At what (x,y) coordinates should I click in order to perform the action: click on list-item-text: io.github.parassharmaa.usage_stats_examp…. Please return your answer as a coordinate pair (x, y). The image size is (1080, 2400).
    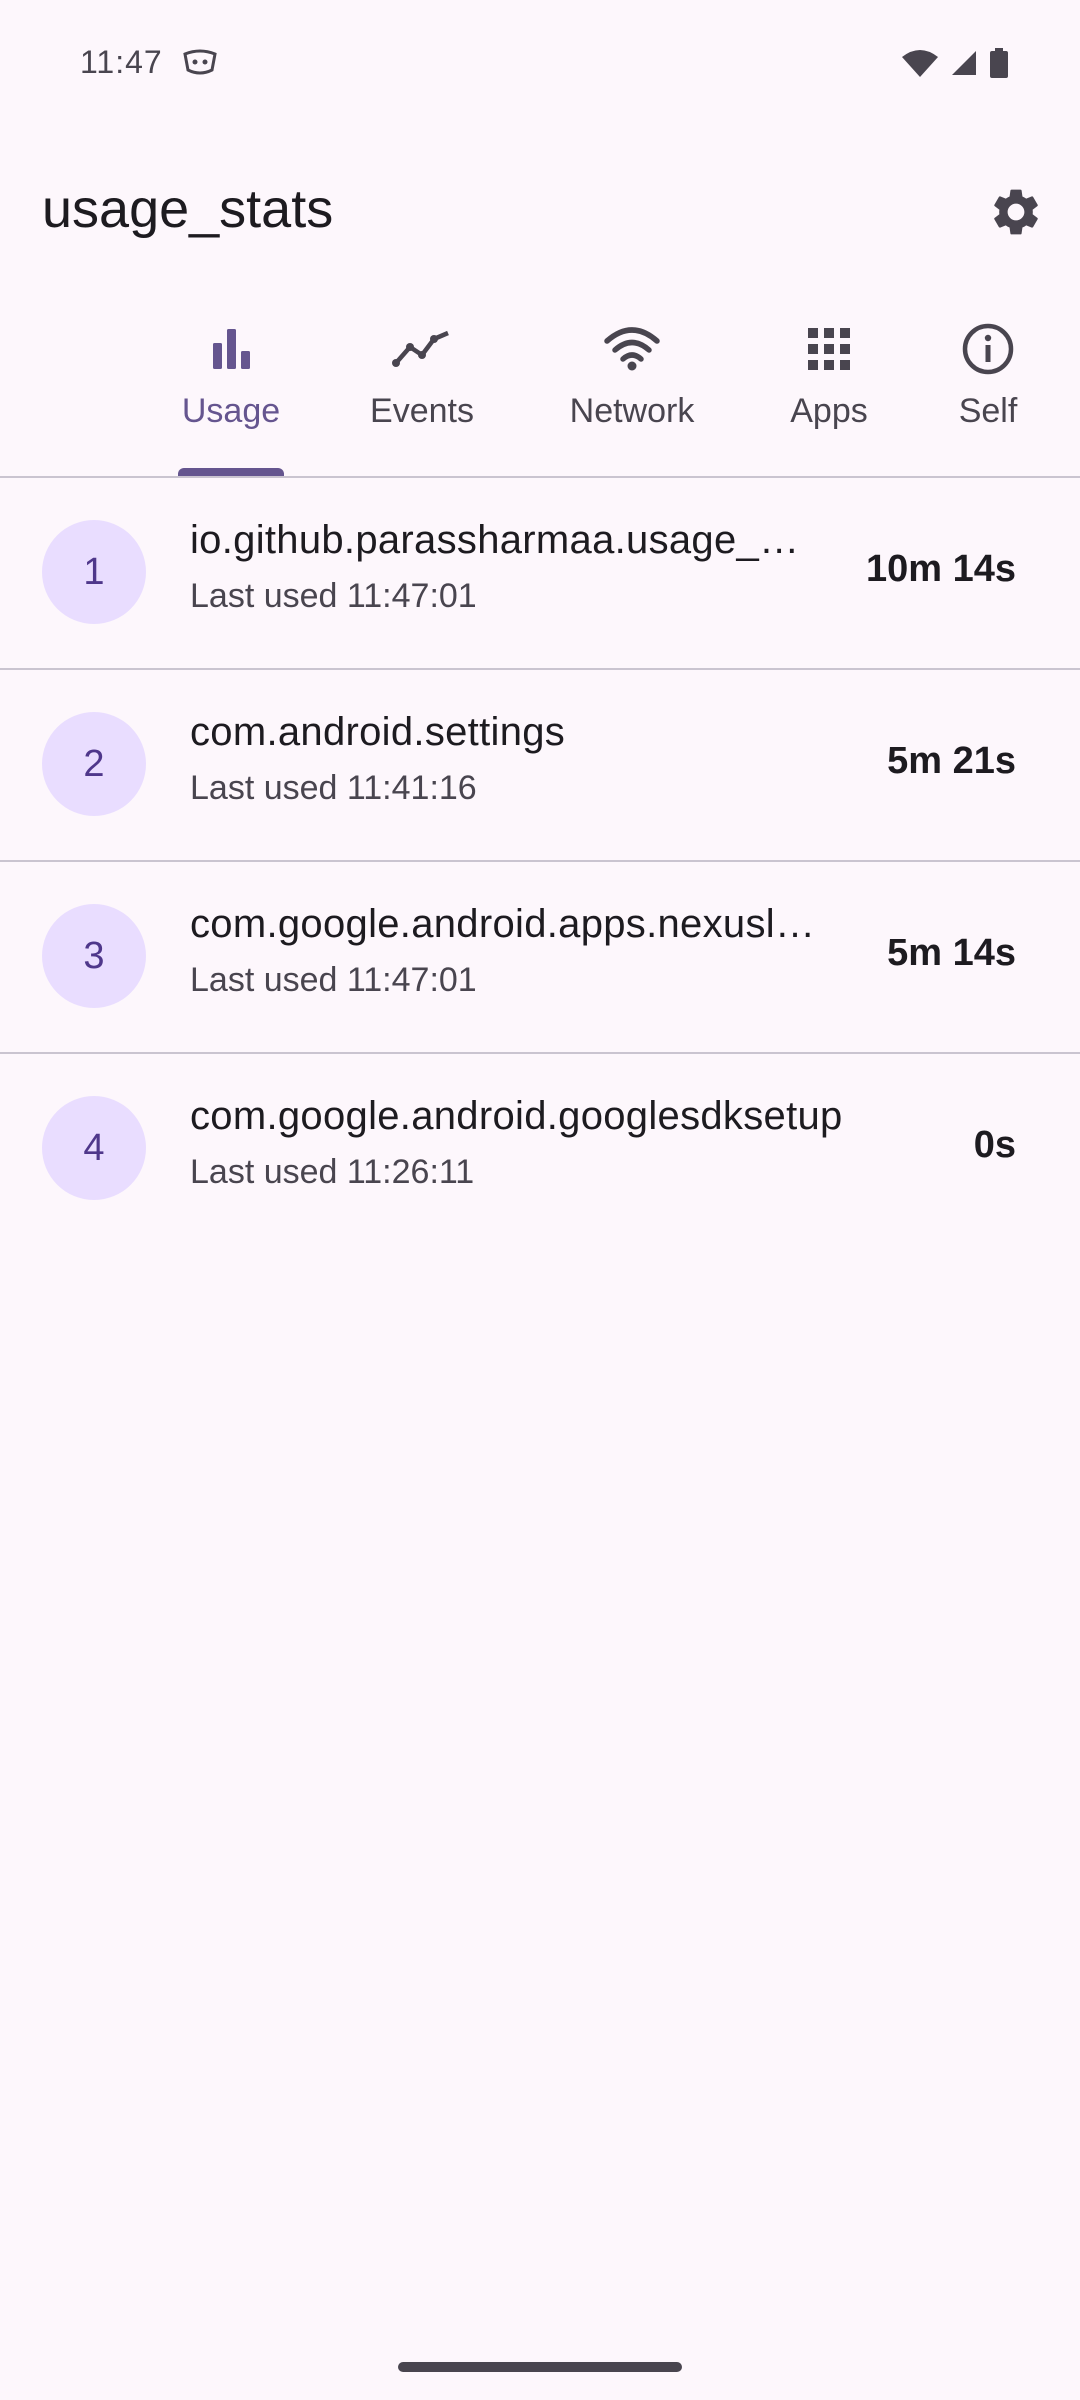
    Looking at the image, I should click on (515, 567).